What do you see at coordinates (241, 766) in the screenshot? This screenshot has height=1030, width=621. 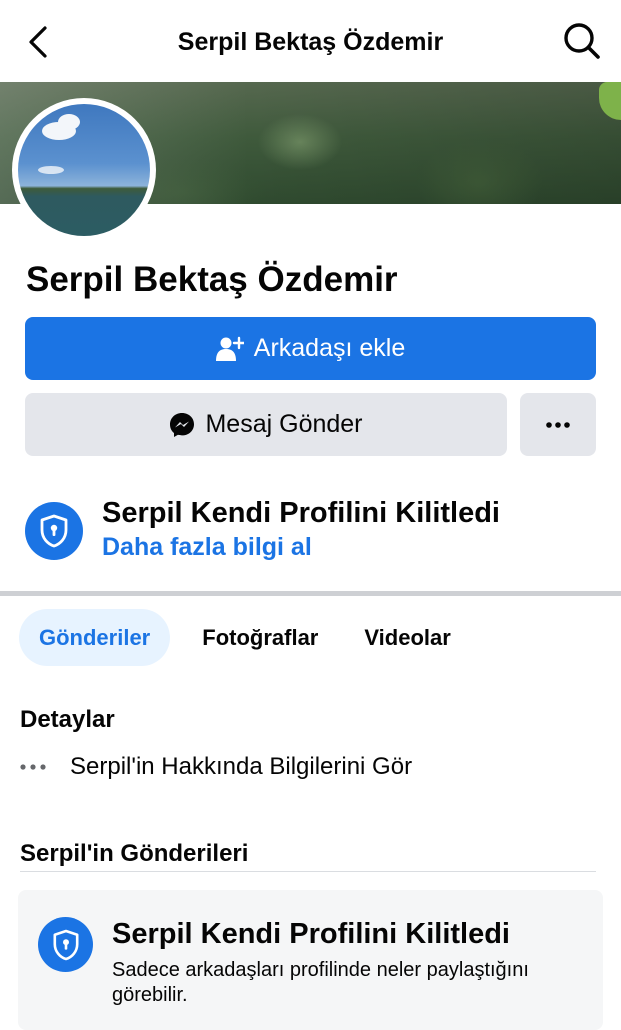 I see `about-info-label: Serpil'in Hakkında Bilgilerini Gör` at bounding box center [241, 766].